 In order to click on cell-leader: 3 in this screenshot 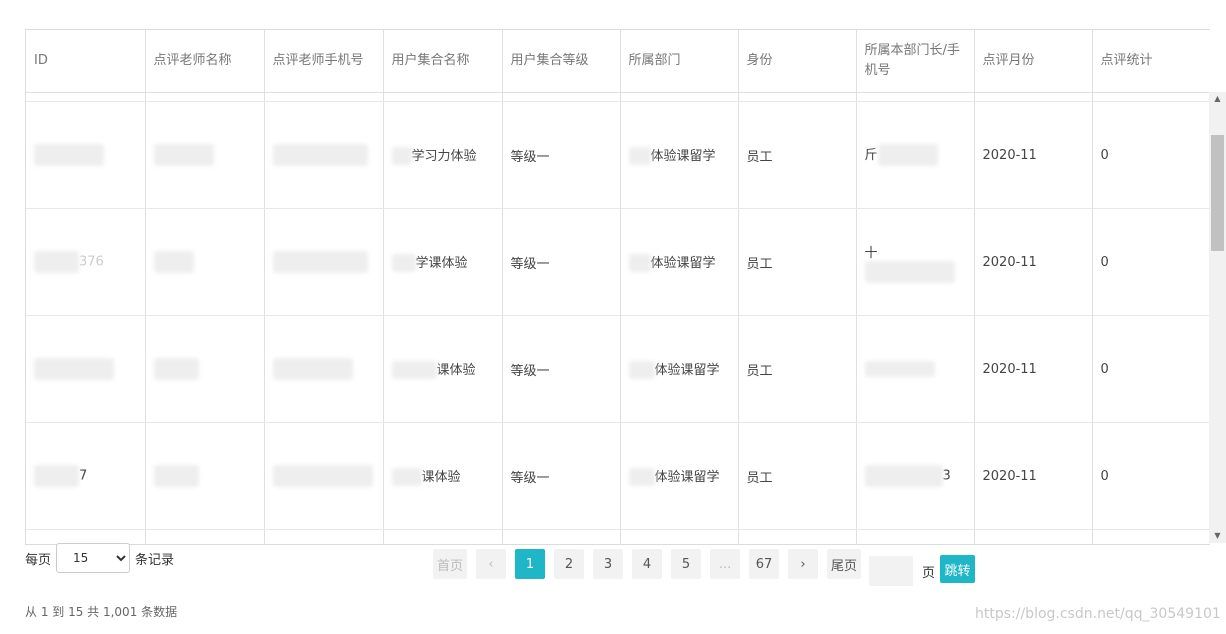, I will do `click(915, 476)`.